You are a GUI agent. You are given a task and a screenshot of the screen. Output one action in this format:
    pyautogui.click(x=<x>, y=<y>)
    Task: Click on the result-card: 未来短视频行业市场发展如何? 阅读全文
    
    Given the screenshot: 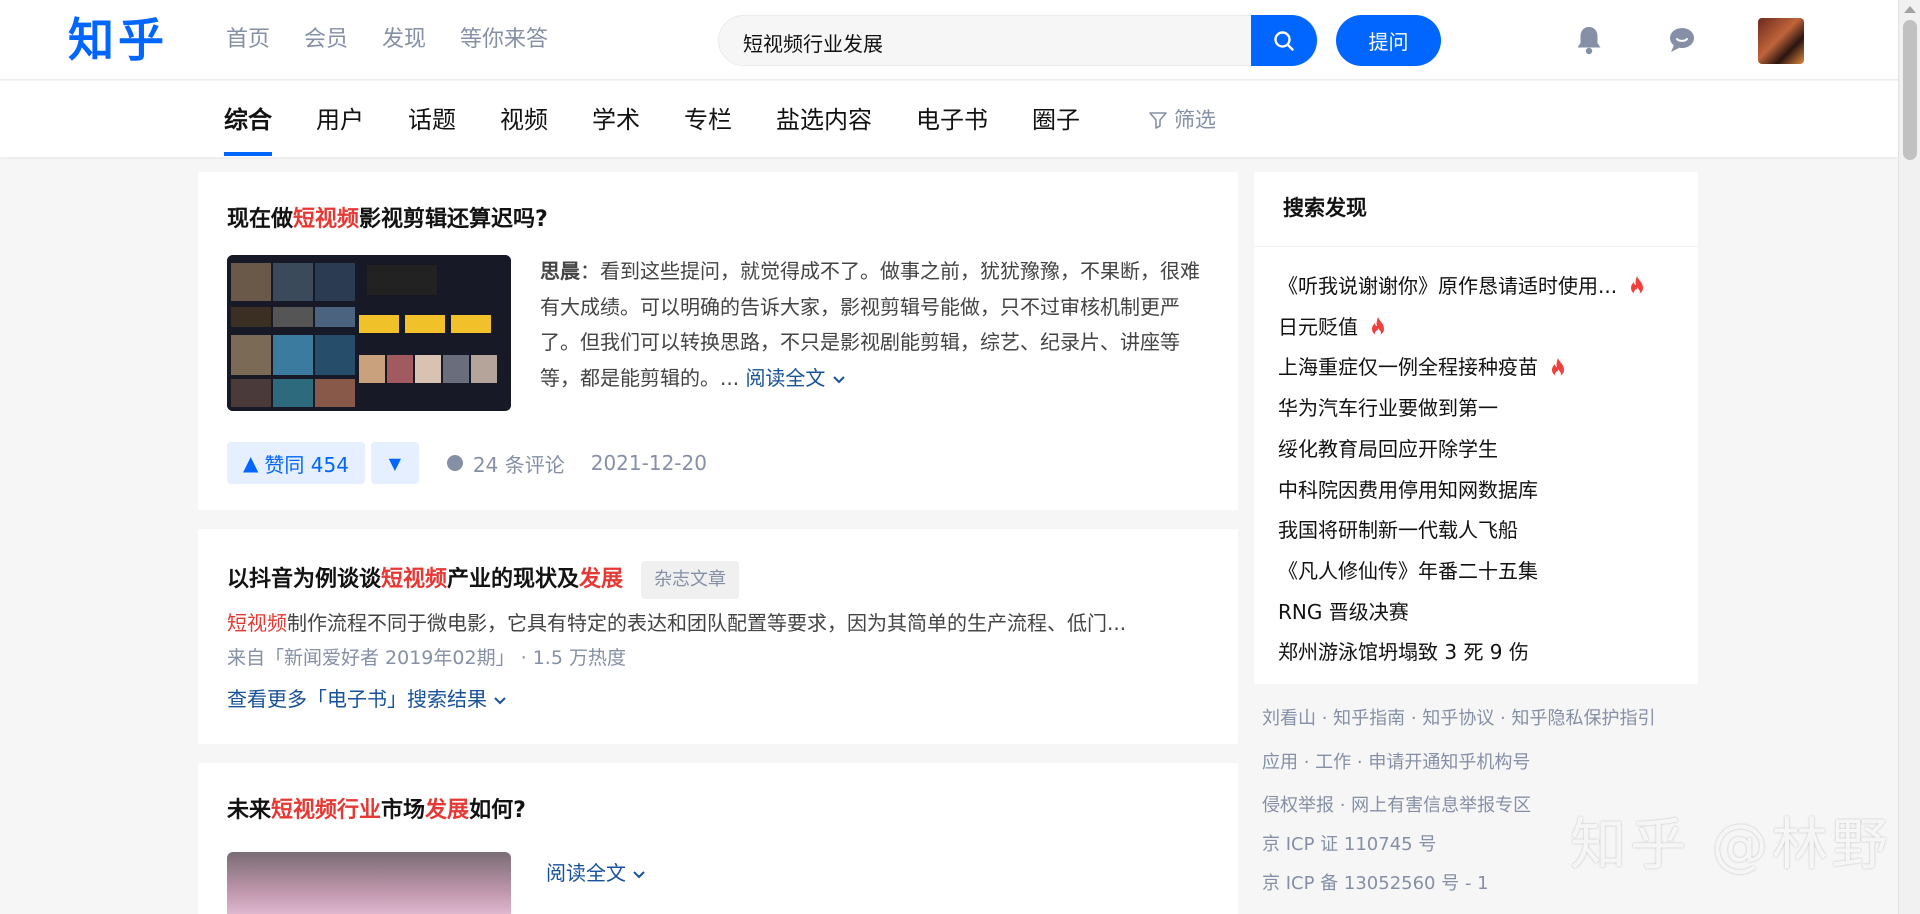 What is the action you would take?
    pyautogui.click(x=718, y=838)
    